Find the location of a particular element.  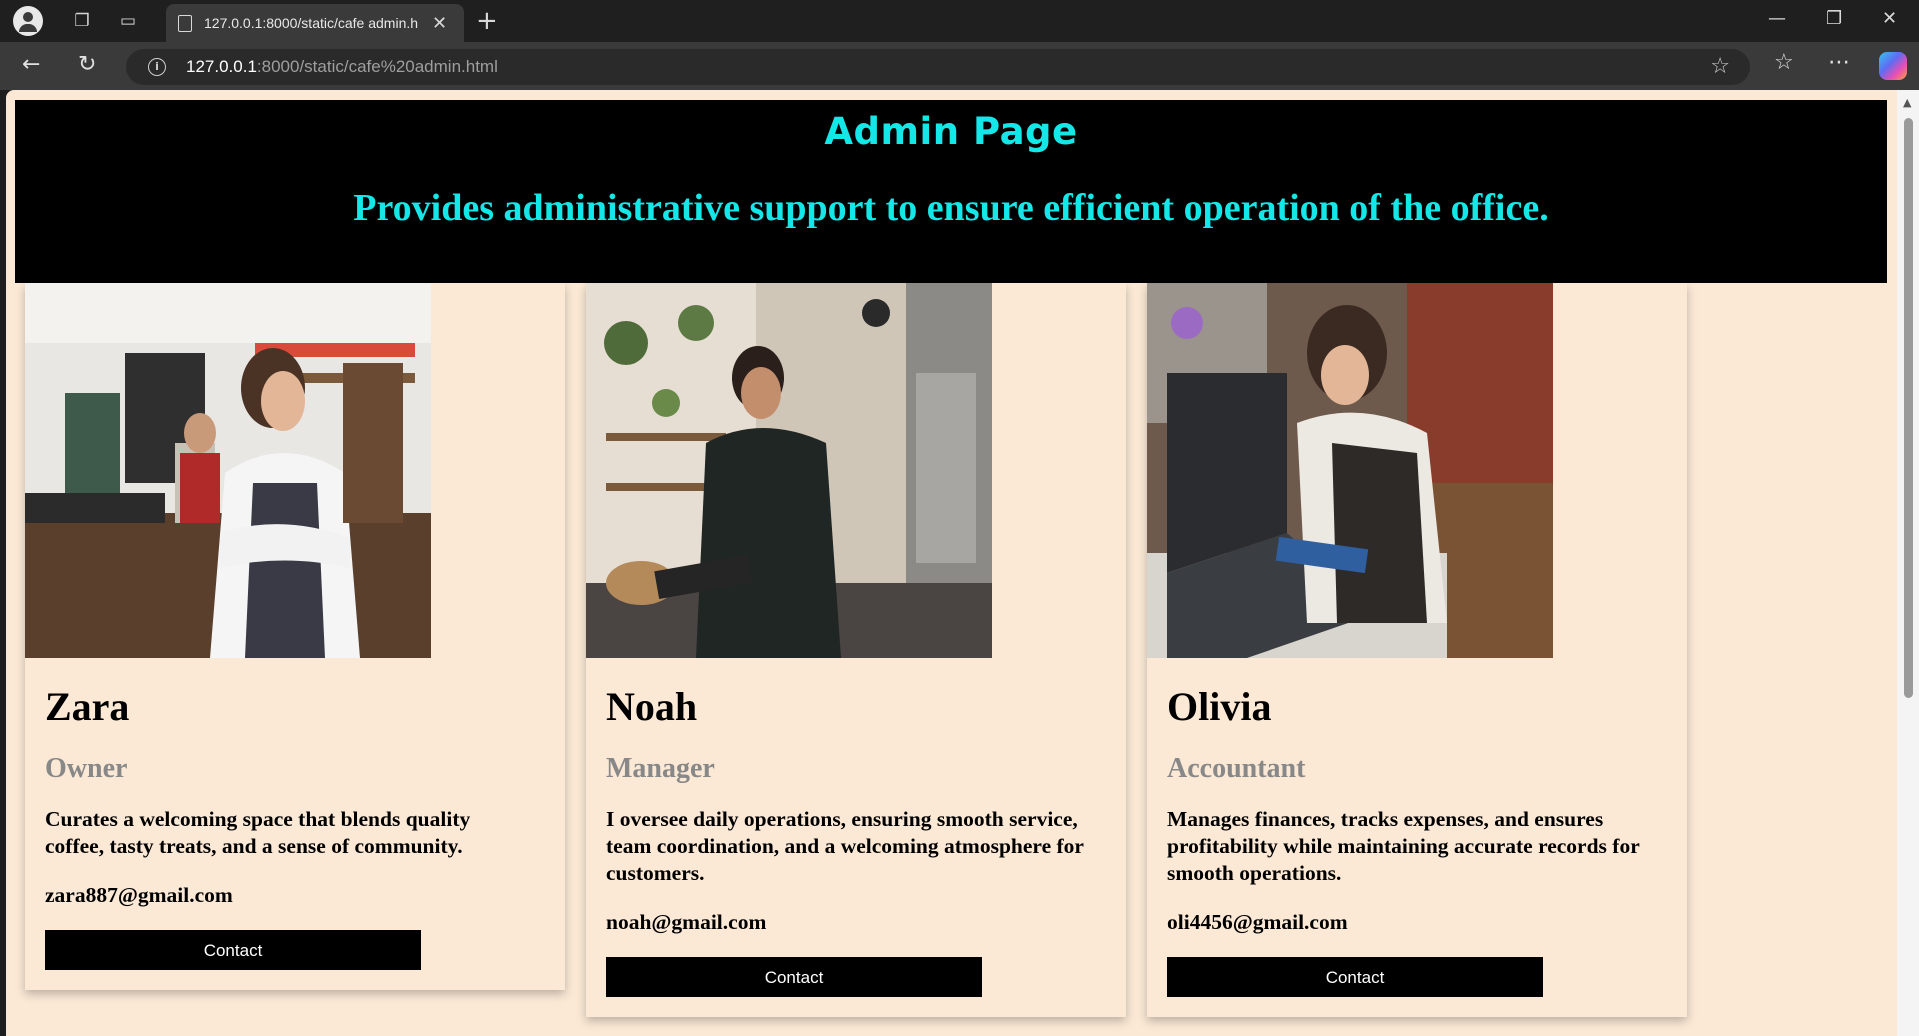

more-options-icon: ⋯ is located at coordinates (1839, 62).